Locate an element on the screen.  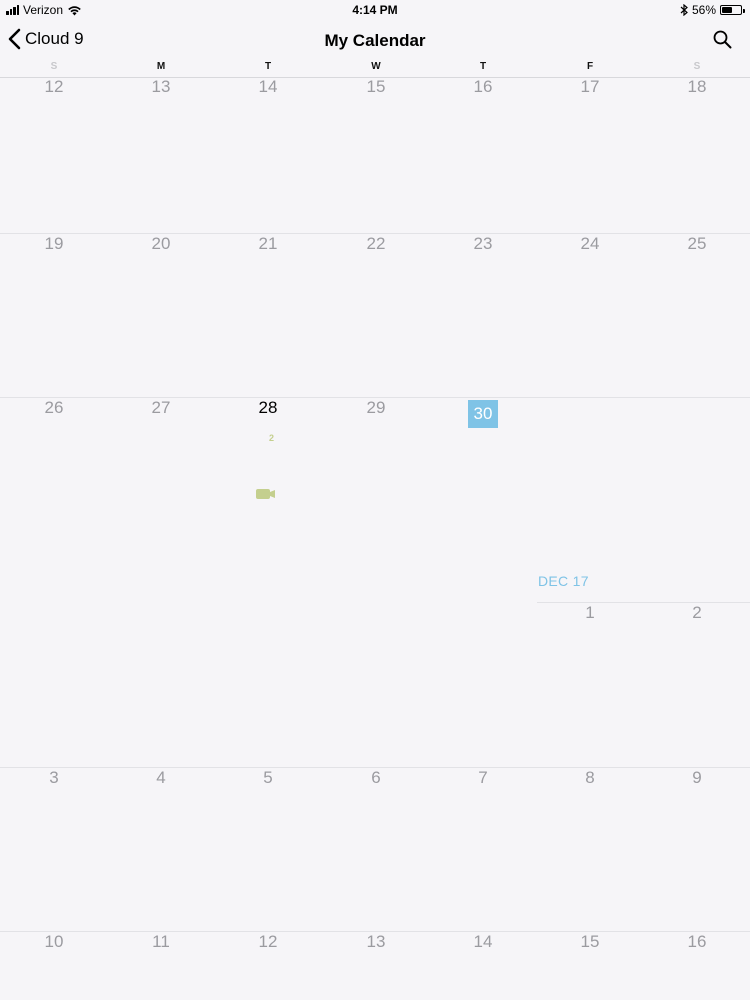
month-separator-line is located at coordinates (643, 602).